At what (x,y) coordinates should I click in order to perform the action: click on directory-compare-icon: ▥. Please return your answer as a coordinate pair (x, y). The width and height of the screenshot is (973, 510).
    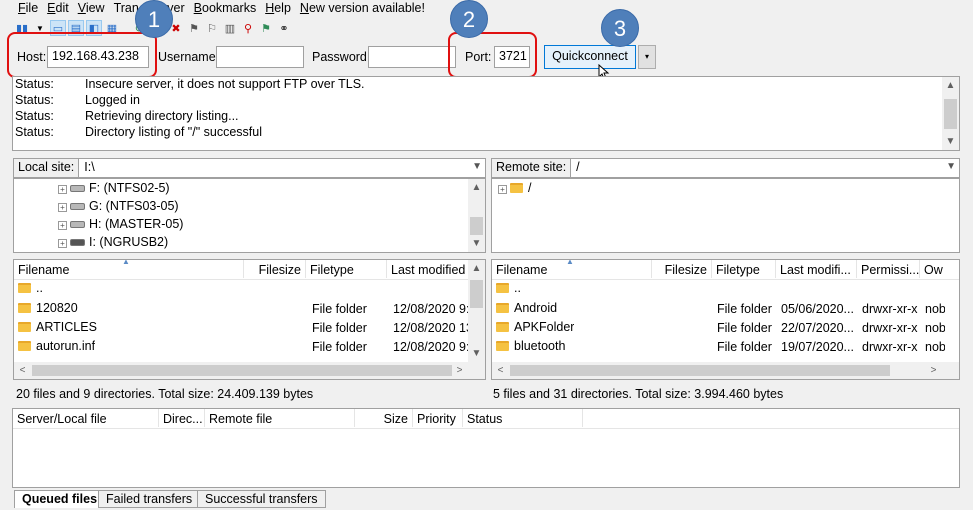
    Looking at the image, I should click on (230, 28).